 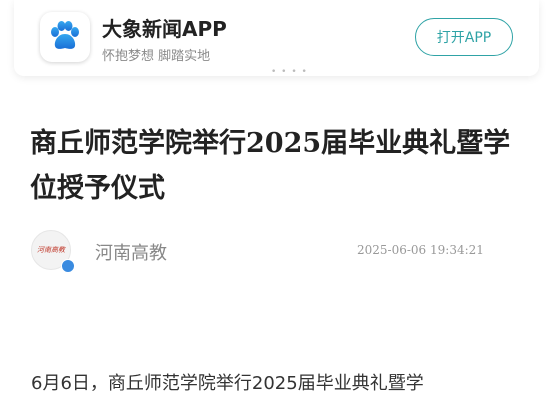 What do you see at coordinates (420, 250) in the screenshot?
I see `publish-time: 2025-06-06 19:34:21` at bounding box center [420, 250].